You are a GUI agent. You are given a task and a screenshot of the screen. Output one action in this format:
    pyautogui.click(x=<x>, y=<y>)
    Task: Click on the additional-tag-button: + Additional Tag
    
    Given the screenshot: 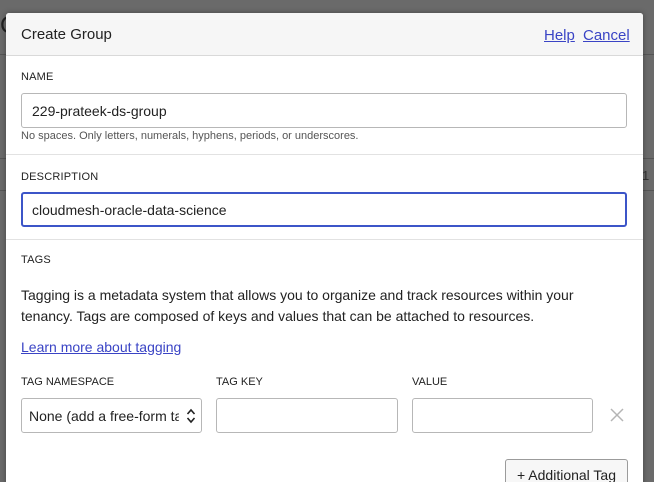 What is the action you would take?
    pyautogui.click(x=566, y=470)
    